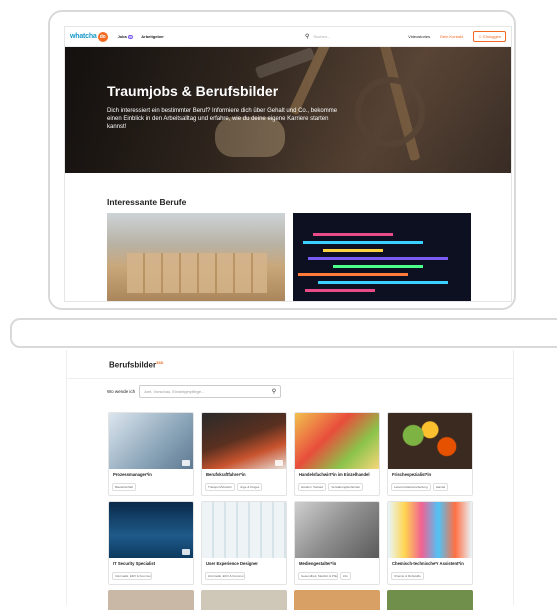  I want to click on nav-jobs: Jobs 20, so click(126, 36).